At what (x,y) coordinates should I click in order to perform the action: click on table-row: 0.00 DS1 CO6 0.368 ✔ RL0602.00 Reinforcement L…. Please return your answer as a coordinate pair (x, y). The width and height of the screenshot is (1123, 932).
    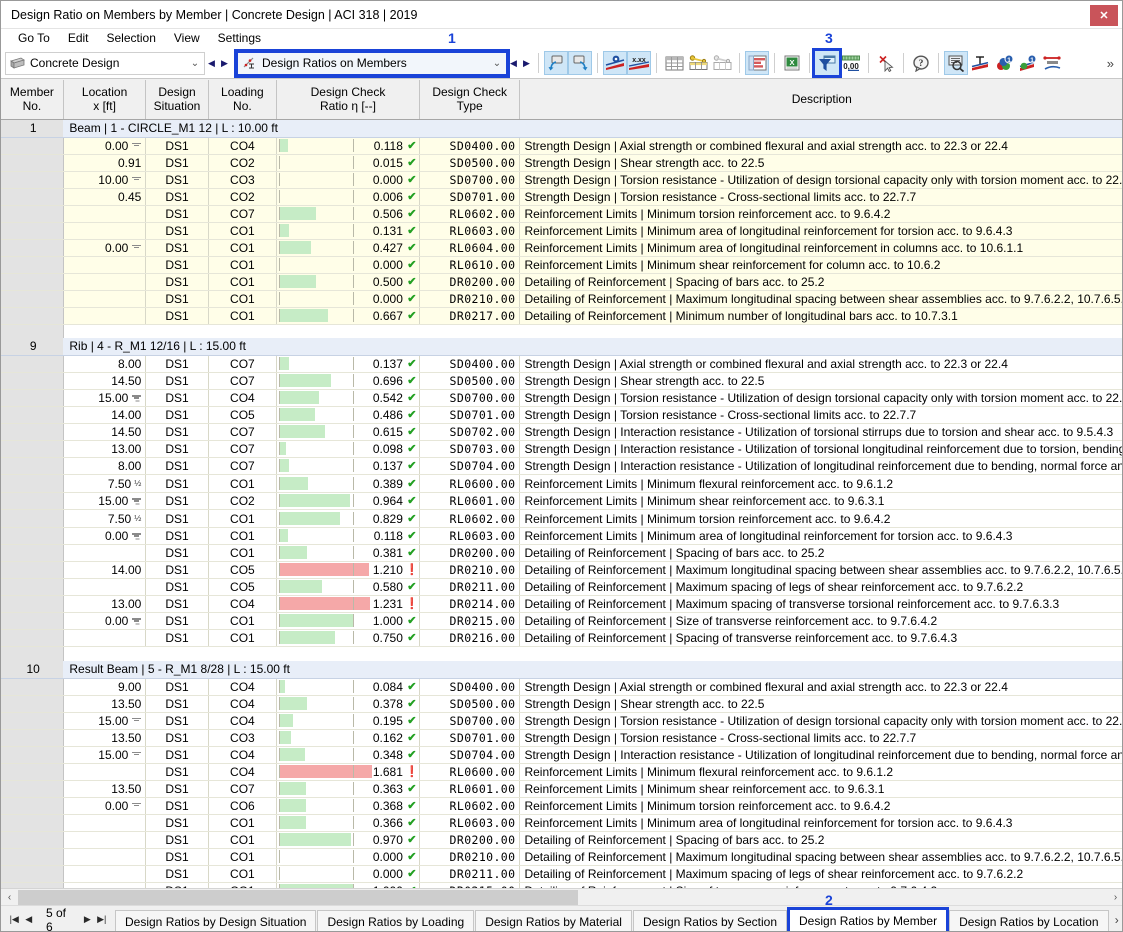
    Looking at the image, I should click on (561, 806).